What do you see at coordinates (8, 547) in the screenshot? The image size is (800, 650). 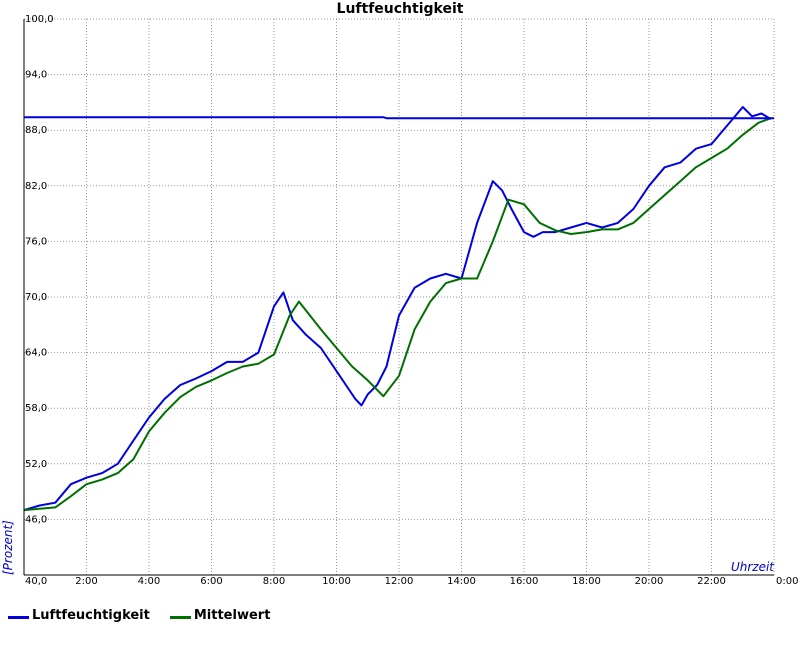 I see `y-axis-label: [Prozent]` at bounding box center [8, 547].